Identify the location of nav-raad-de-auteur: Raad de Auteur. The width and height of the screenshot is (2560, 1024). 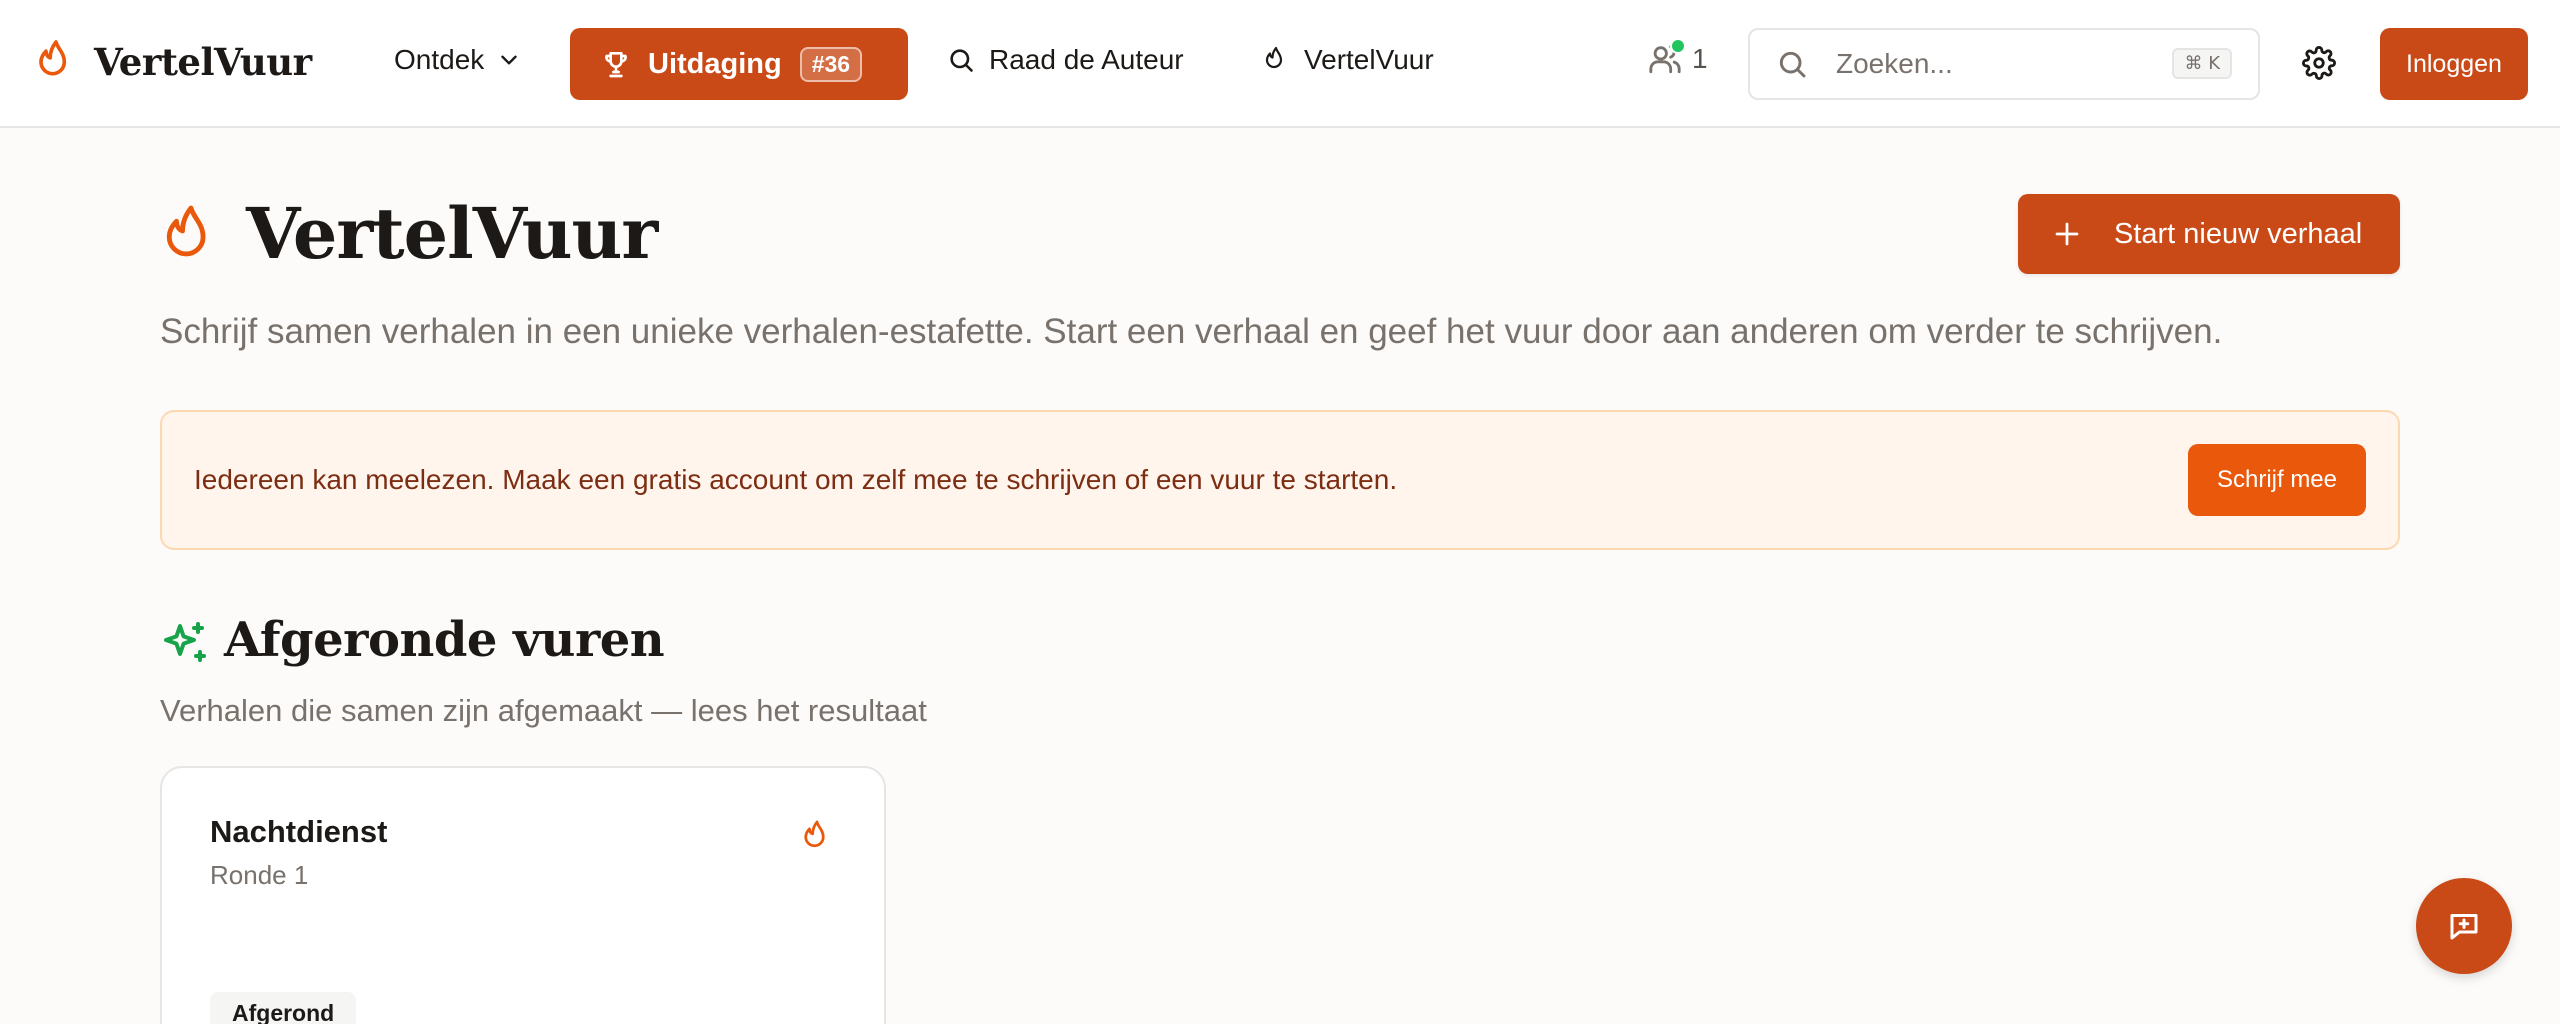
(1065, 60).